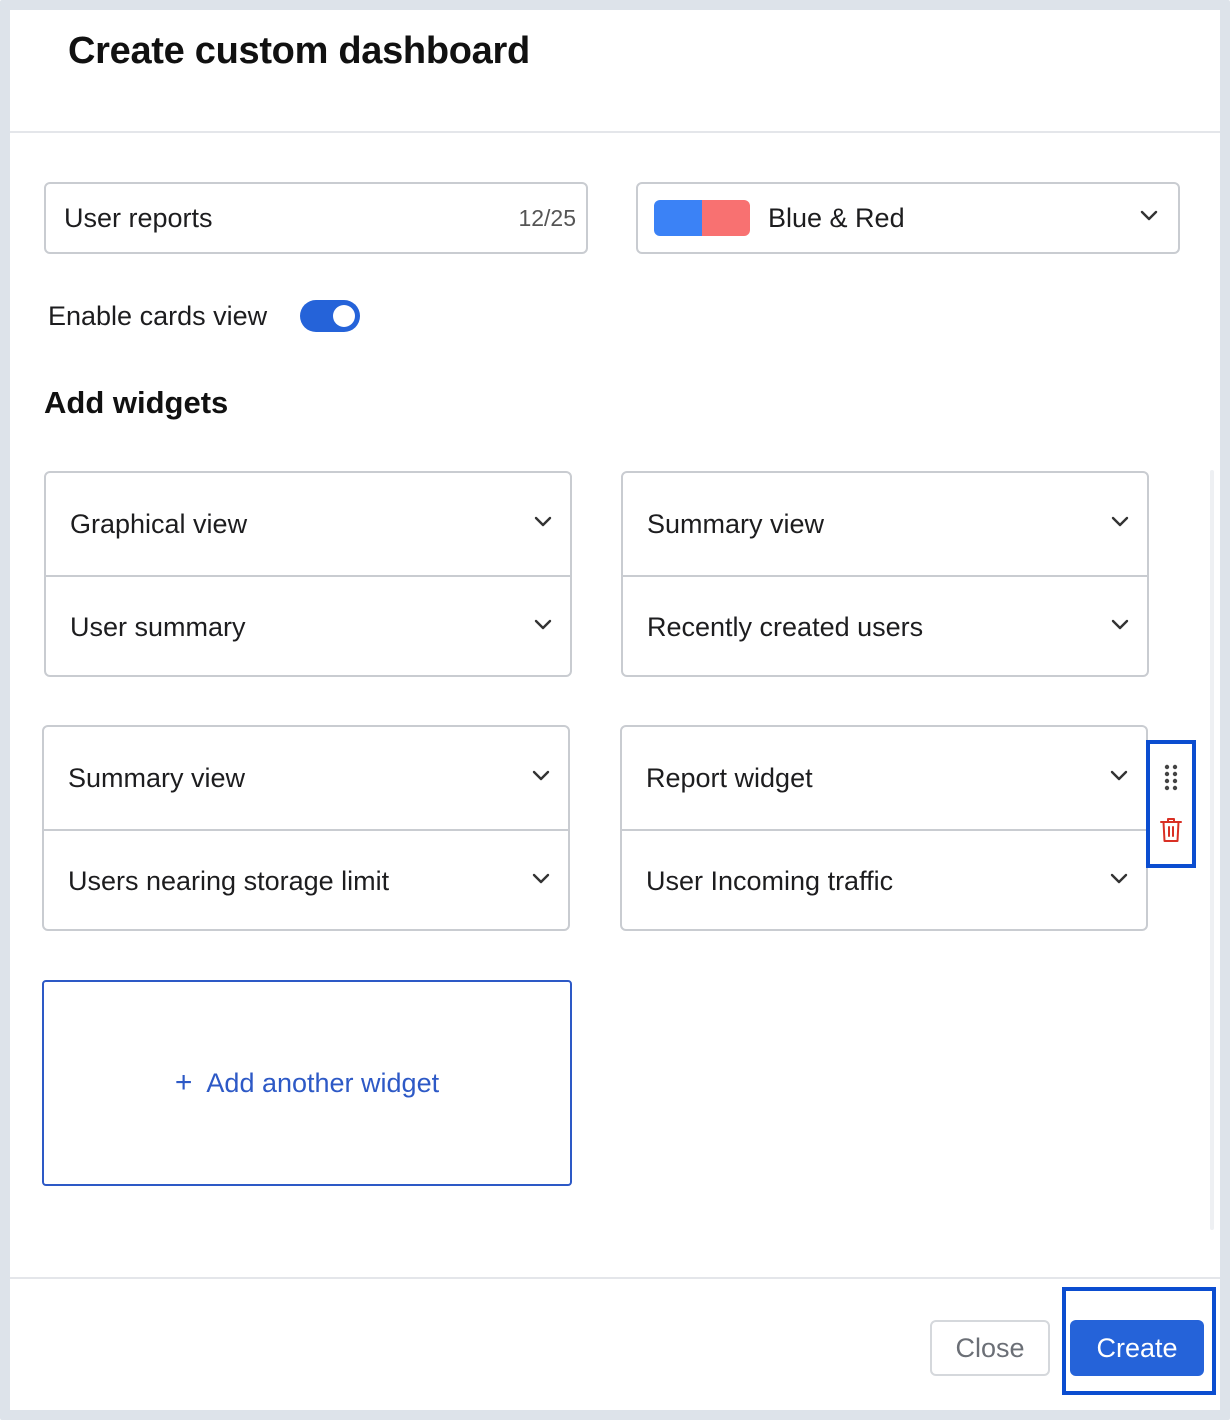  Describe the element at coordinates (136, 402) in the screenshot. I see `add-widgets-heading: Add widgets` at that location.